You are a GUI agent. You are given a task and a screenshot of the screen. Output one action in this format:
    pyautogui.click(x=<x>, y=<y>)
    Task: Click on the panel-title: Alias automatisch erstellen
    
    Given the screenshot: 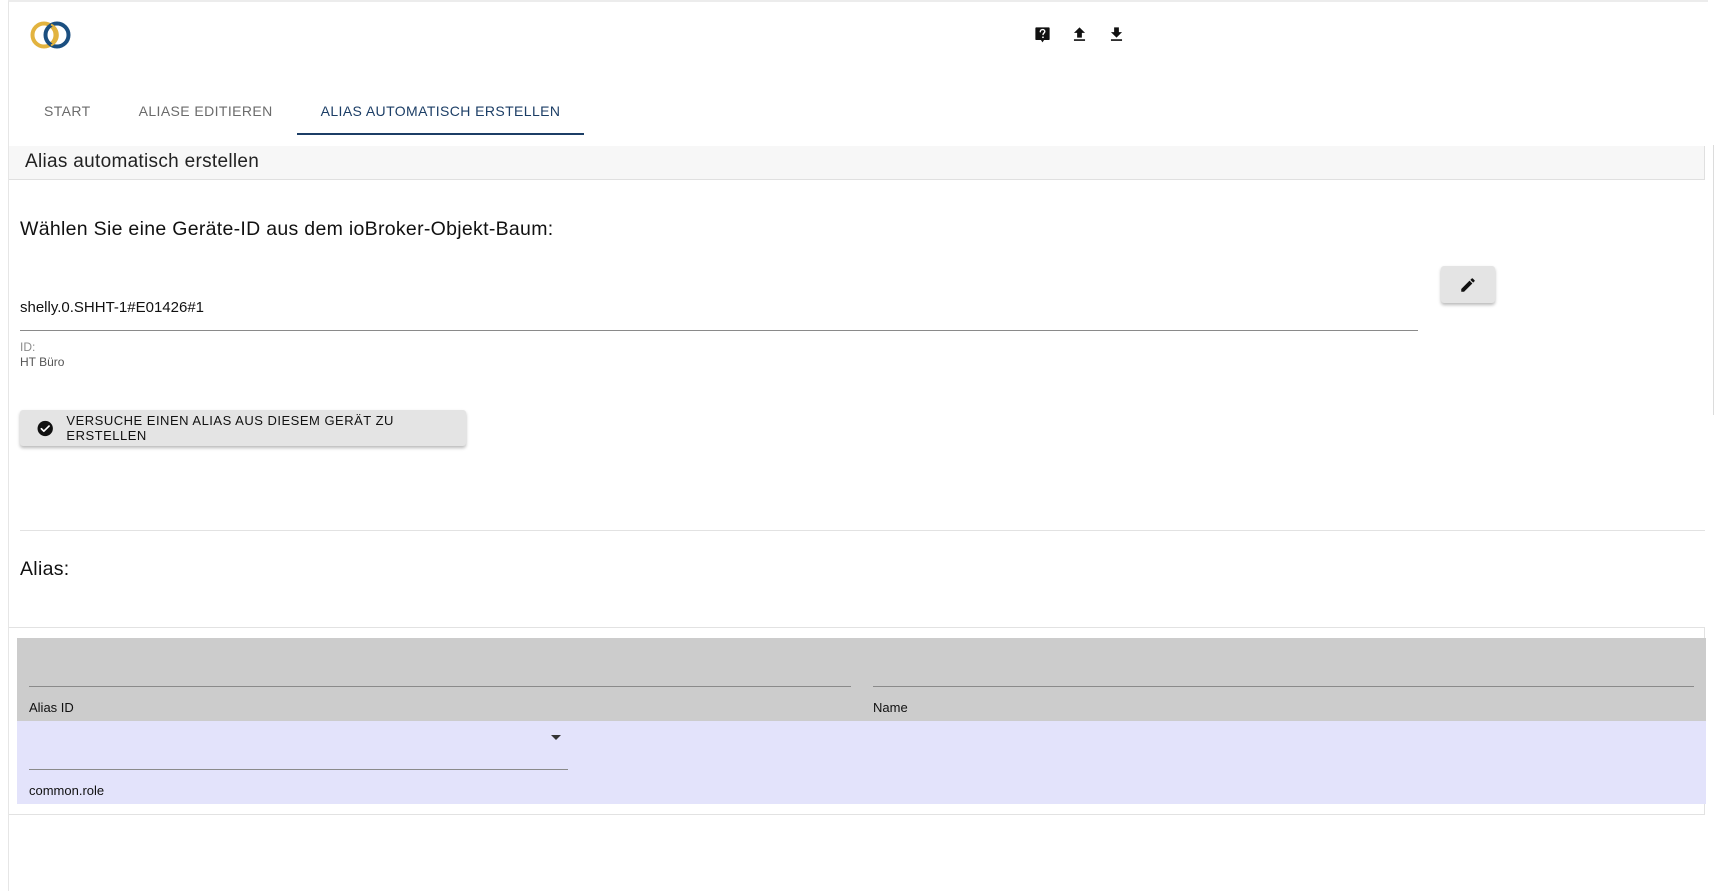 What is the action you would take?
    pyautogui.click(x=857, y=163)
    